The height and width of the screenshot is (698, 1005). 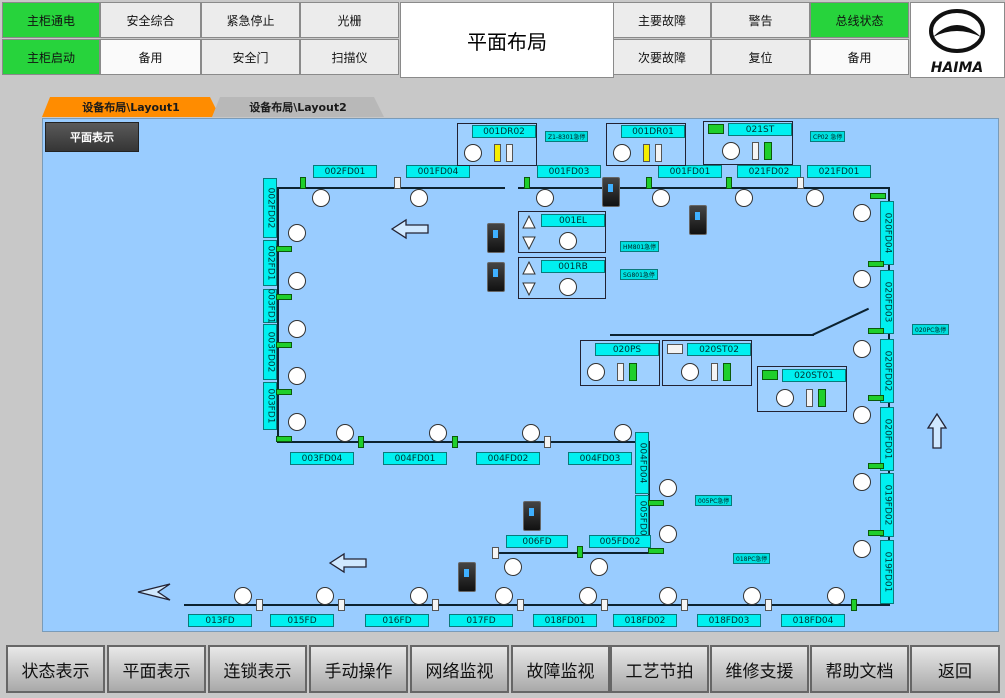 What do you see at coordinates (646, 153) in the screenshot?
I see `yellow-indicator` at bounding box center [646, 153].